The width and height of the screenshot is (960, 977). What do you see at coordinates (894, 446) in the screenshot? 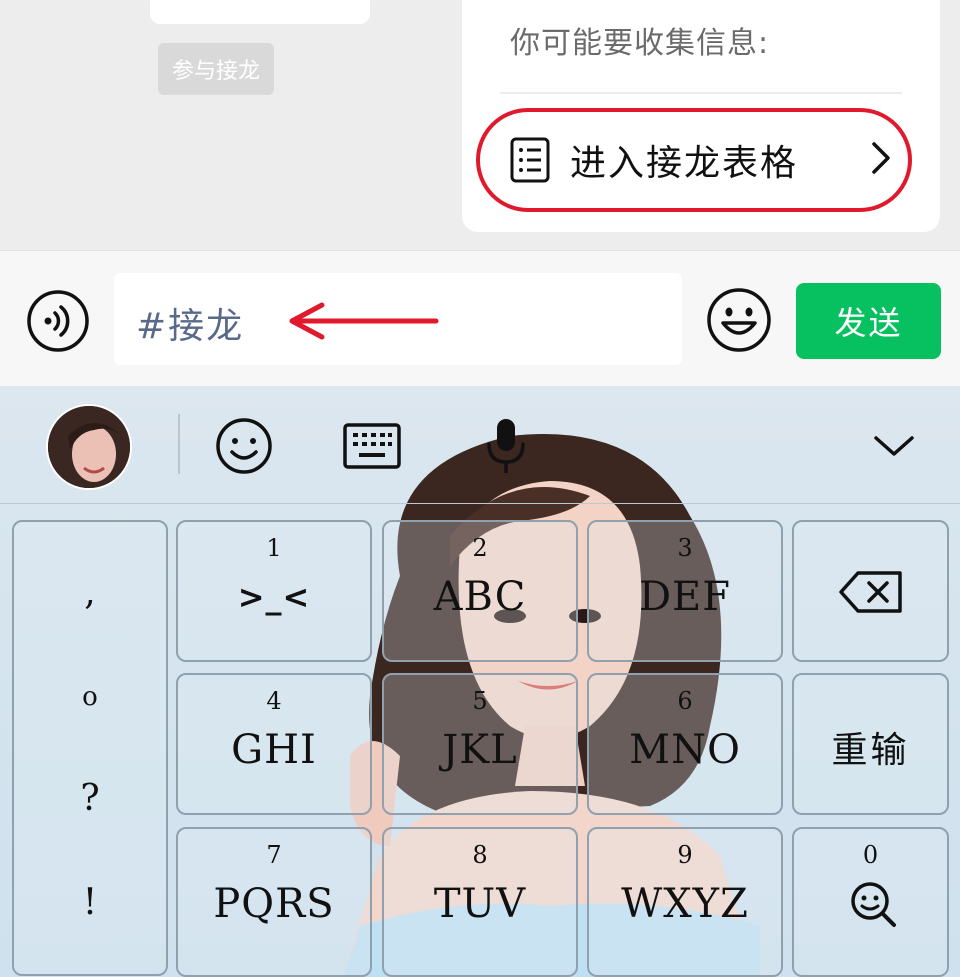
I see `chevron-down-icon` at bounding box center [894, 446].